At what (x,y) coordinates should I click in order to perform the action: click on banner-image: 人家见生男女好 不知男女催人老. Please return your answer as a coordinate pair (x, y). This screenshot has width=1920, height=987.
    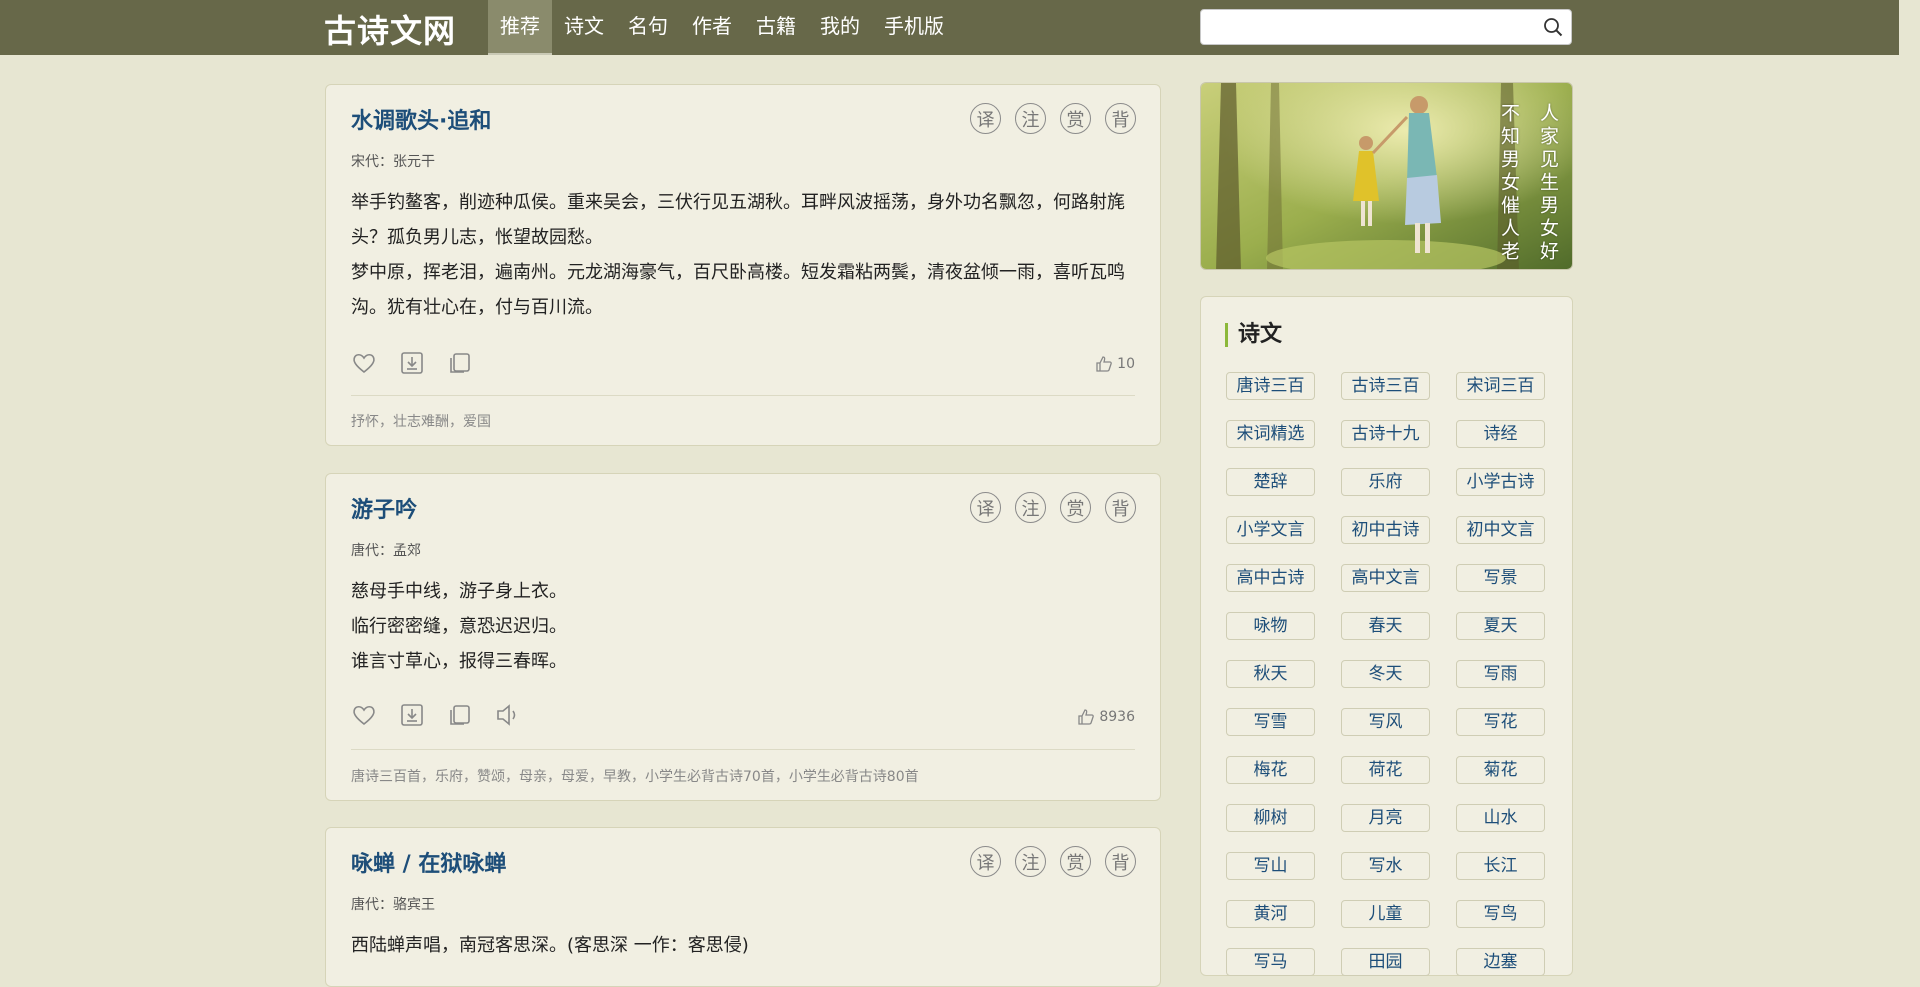
    Looking at the image, I should click on (1386, 176).